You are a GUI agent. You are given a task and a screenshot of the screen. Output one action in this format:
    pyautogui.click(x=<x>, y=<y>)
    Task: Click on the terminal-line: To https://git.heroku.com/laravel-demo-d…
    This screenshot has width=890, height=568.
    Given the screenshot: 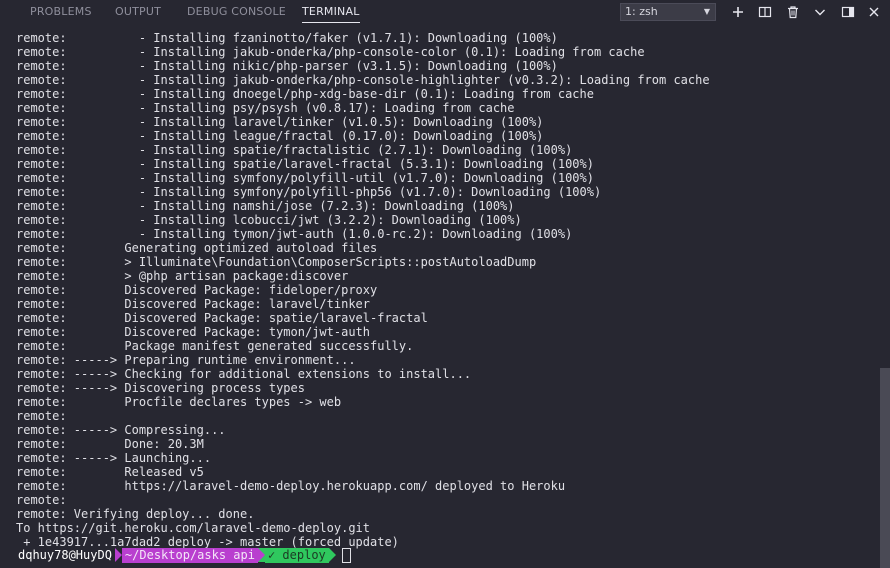 What is the action you would take?
    pyautogui.click(x=193, y=528)
    